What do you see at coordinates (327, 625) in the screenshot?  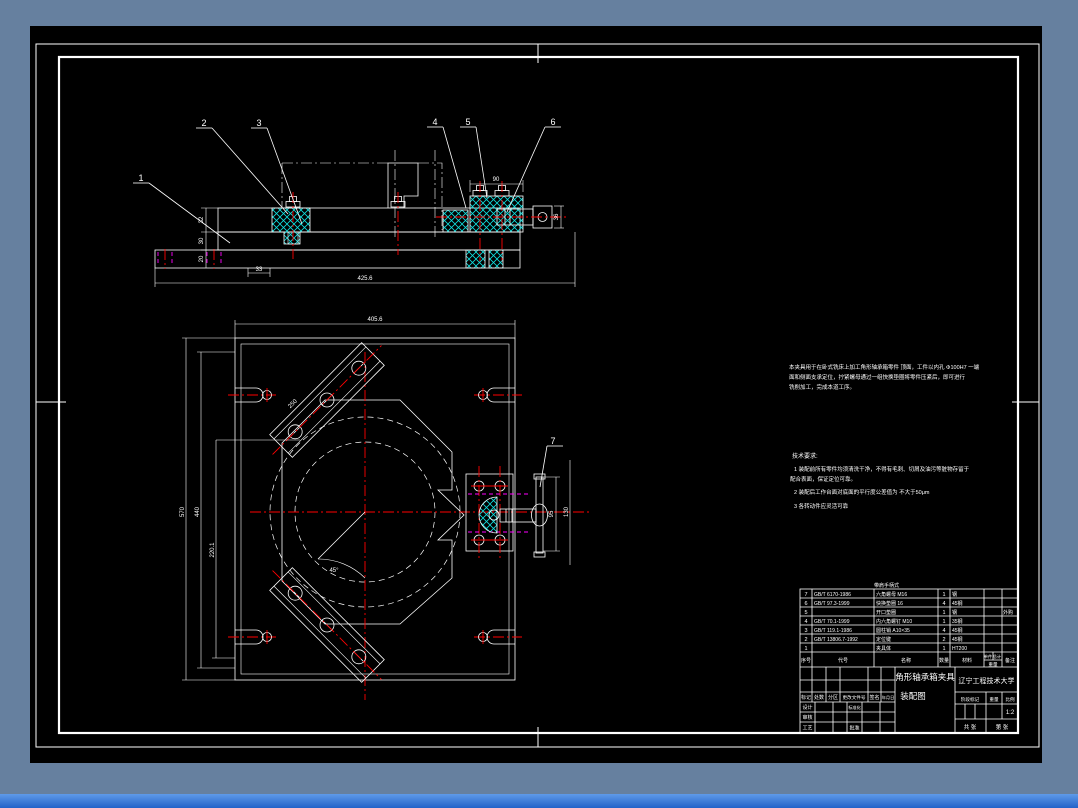 I see `clamp-bar-lower` at bounding box center [327, 625].